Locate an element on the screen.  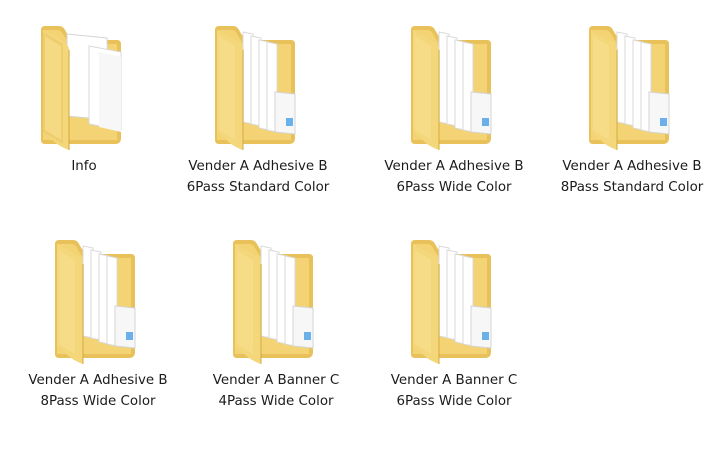
folder-label: Vender A Banner C 6Pass Wide Color is located at coordinates (454, 391).